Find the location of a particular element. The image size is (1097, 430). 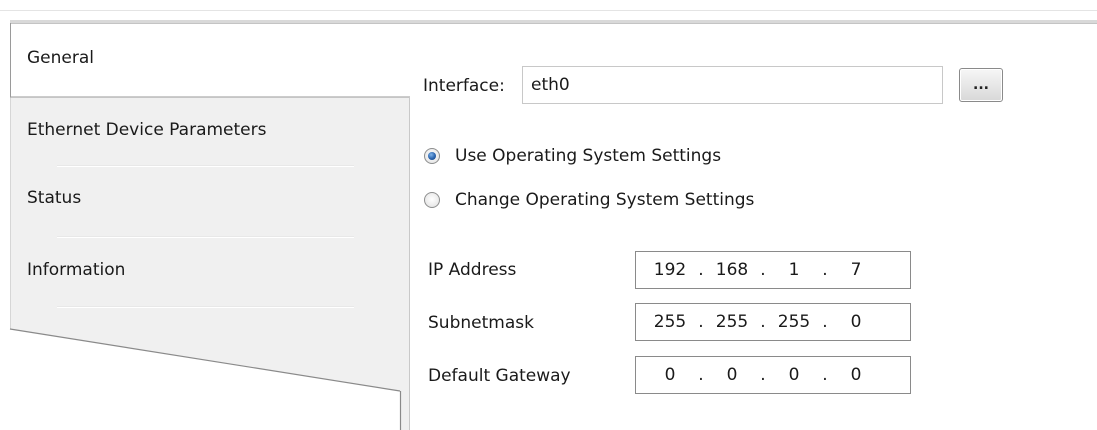

default-gateway-octet-4: 0 is located at coordinates (856, 375).